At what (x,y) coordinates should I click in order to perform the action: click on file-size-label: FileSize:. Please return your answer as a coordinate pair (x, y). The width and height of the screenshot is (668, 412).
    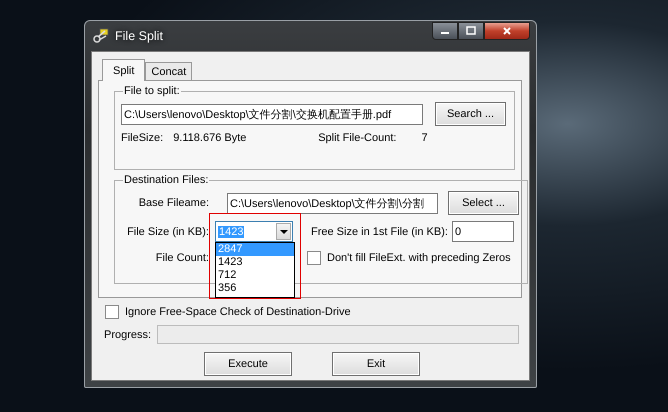
    Looking at the image, I should click on (142, 138).